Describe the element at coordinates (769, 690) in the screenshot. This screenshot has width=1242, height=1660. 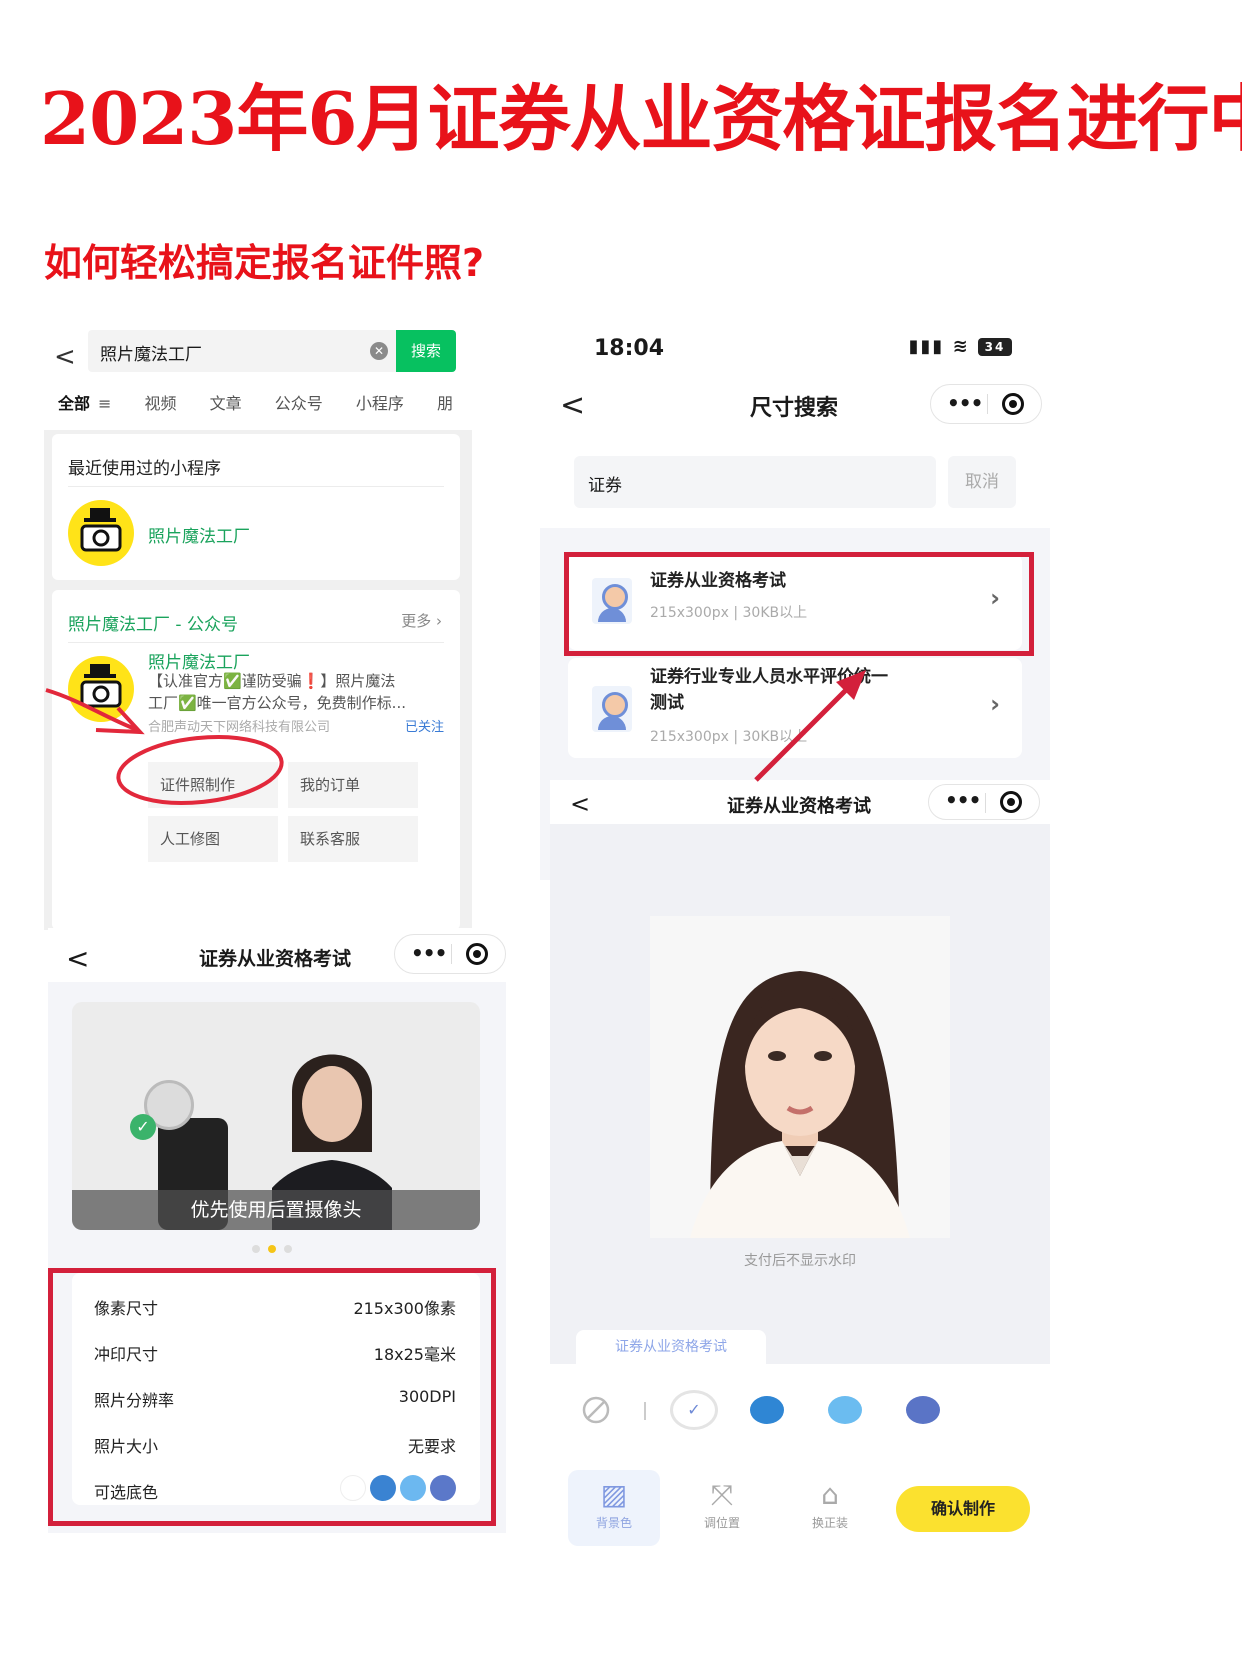
I see `result-name: 证券行业专业人员水平评价统一 测试` at that location.